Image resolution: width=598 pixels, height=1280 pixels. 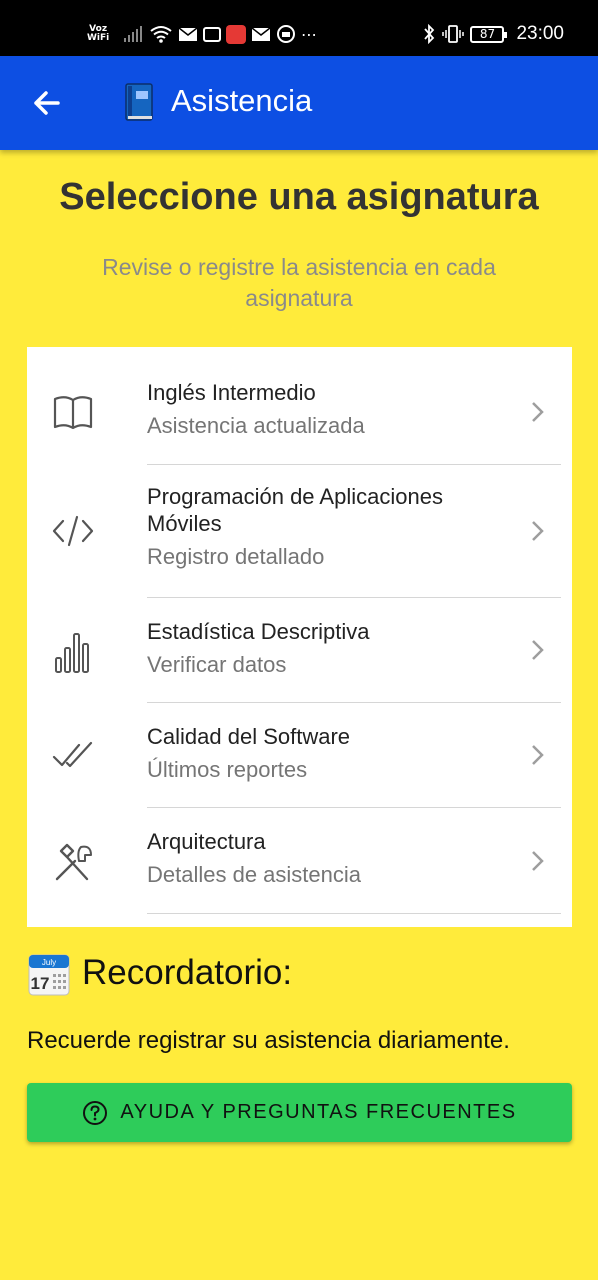 I want to click on more-notifications-icon: ⋯, so click(x=309, y=34).